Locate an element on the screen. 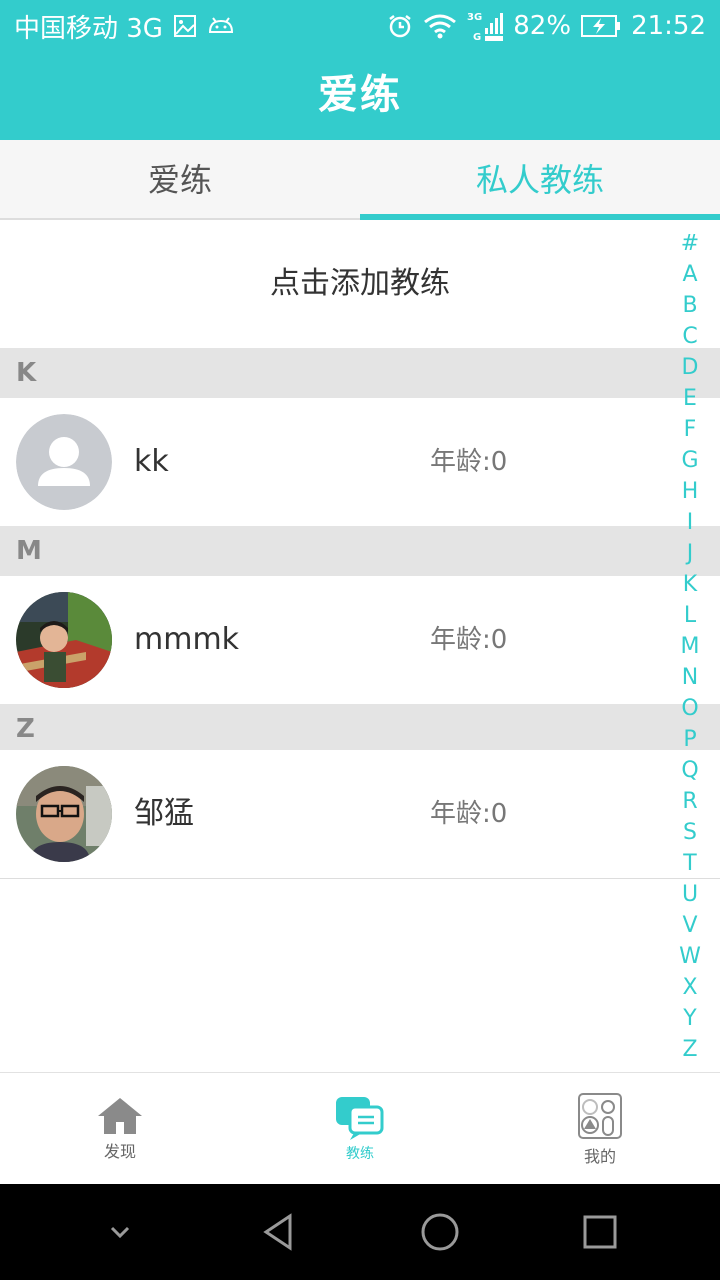 This screenshot has height=1280, width=720. index-letter: V is located at coordinates (690, 925).